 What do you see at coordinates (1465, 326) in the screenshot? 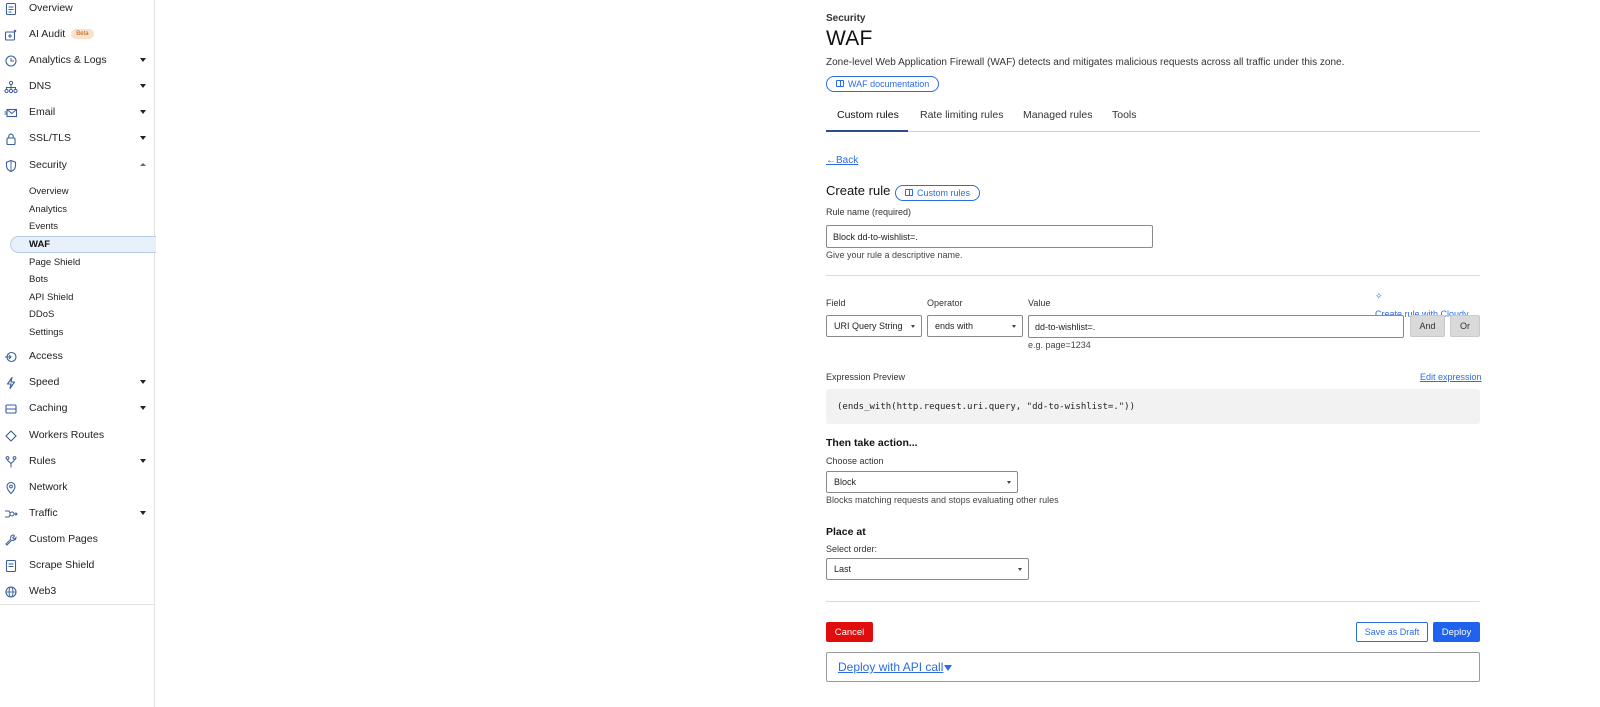
I see `or-button: Or` at bounding box center [1465, 326].